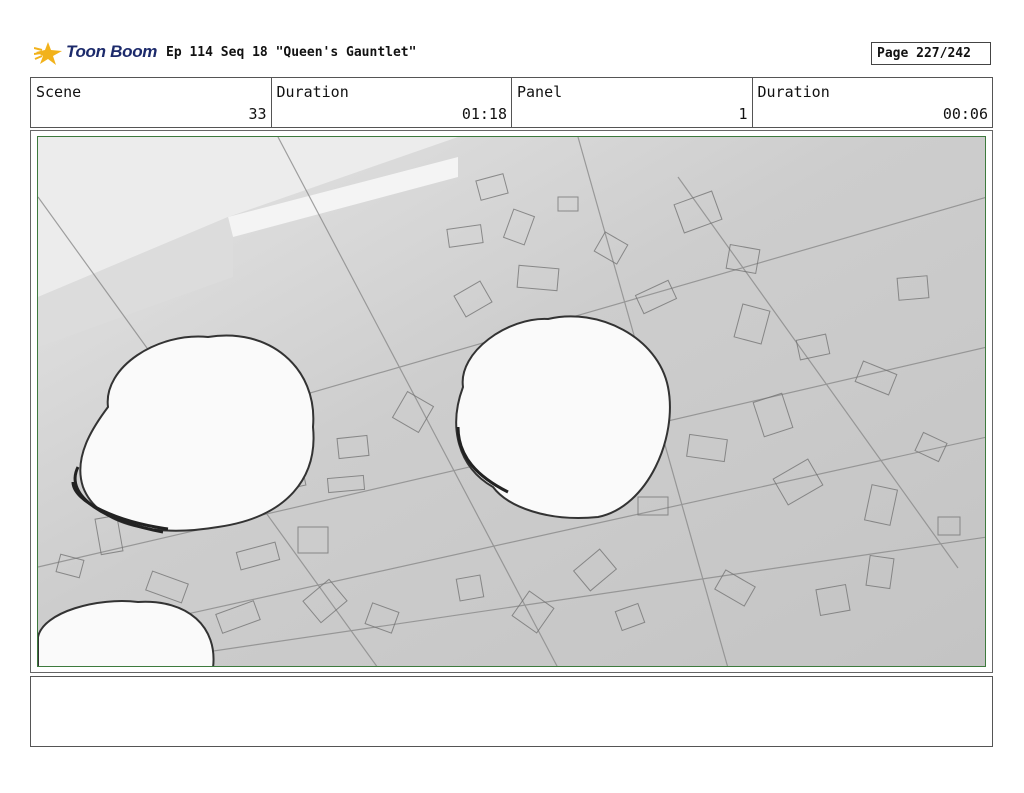 The width and height of the screenshot is (1024, 793). Describe the element at coordinates (312, 92) in the screenshot. I see `scene-duration-label: Duration` at that location.